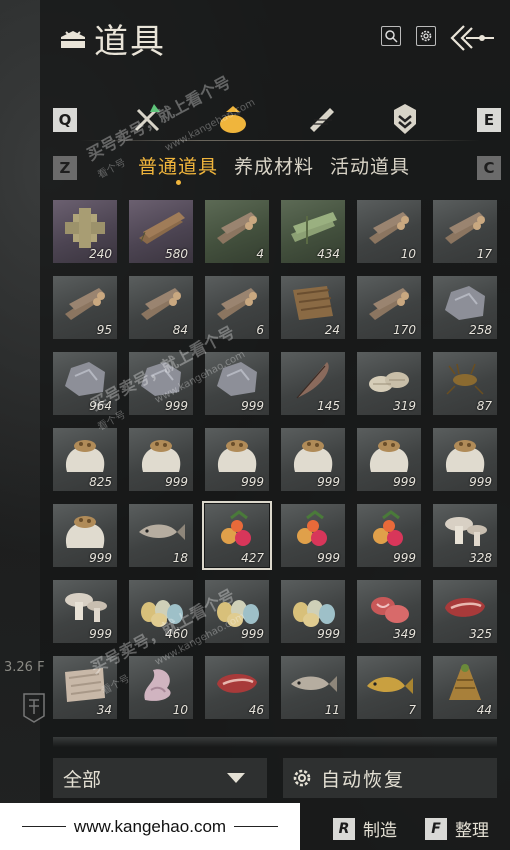 Image resolution: width=510 pixels, height=850 pixels. What do you see at coordinates (465, 682) in the screenshot?
I see `herb-root-icon` at bounding box center [465, 682].